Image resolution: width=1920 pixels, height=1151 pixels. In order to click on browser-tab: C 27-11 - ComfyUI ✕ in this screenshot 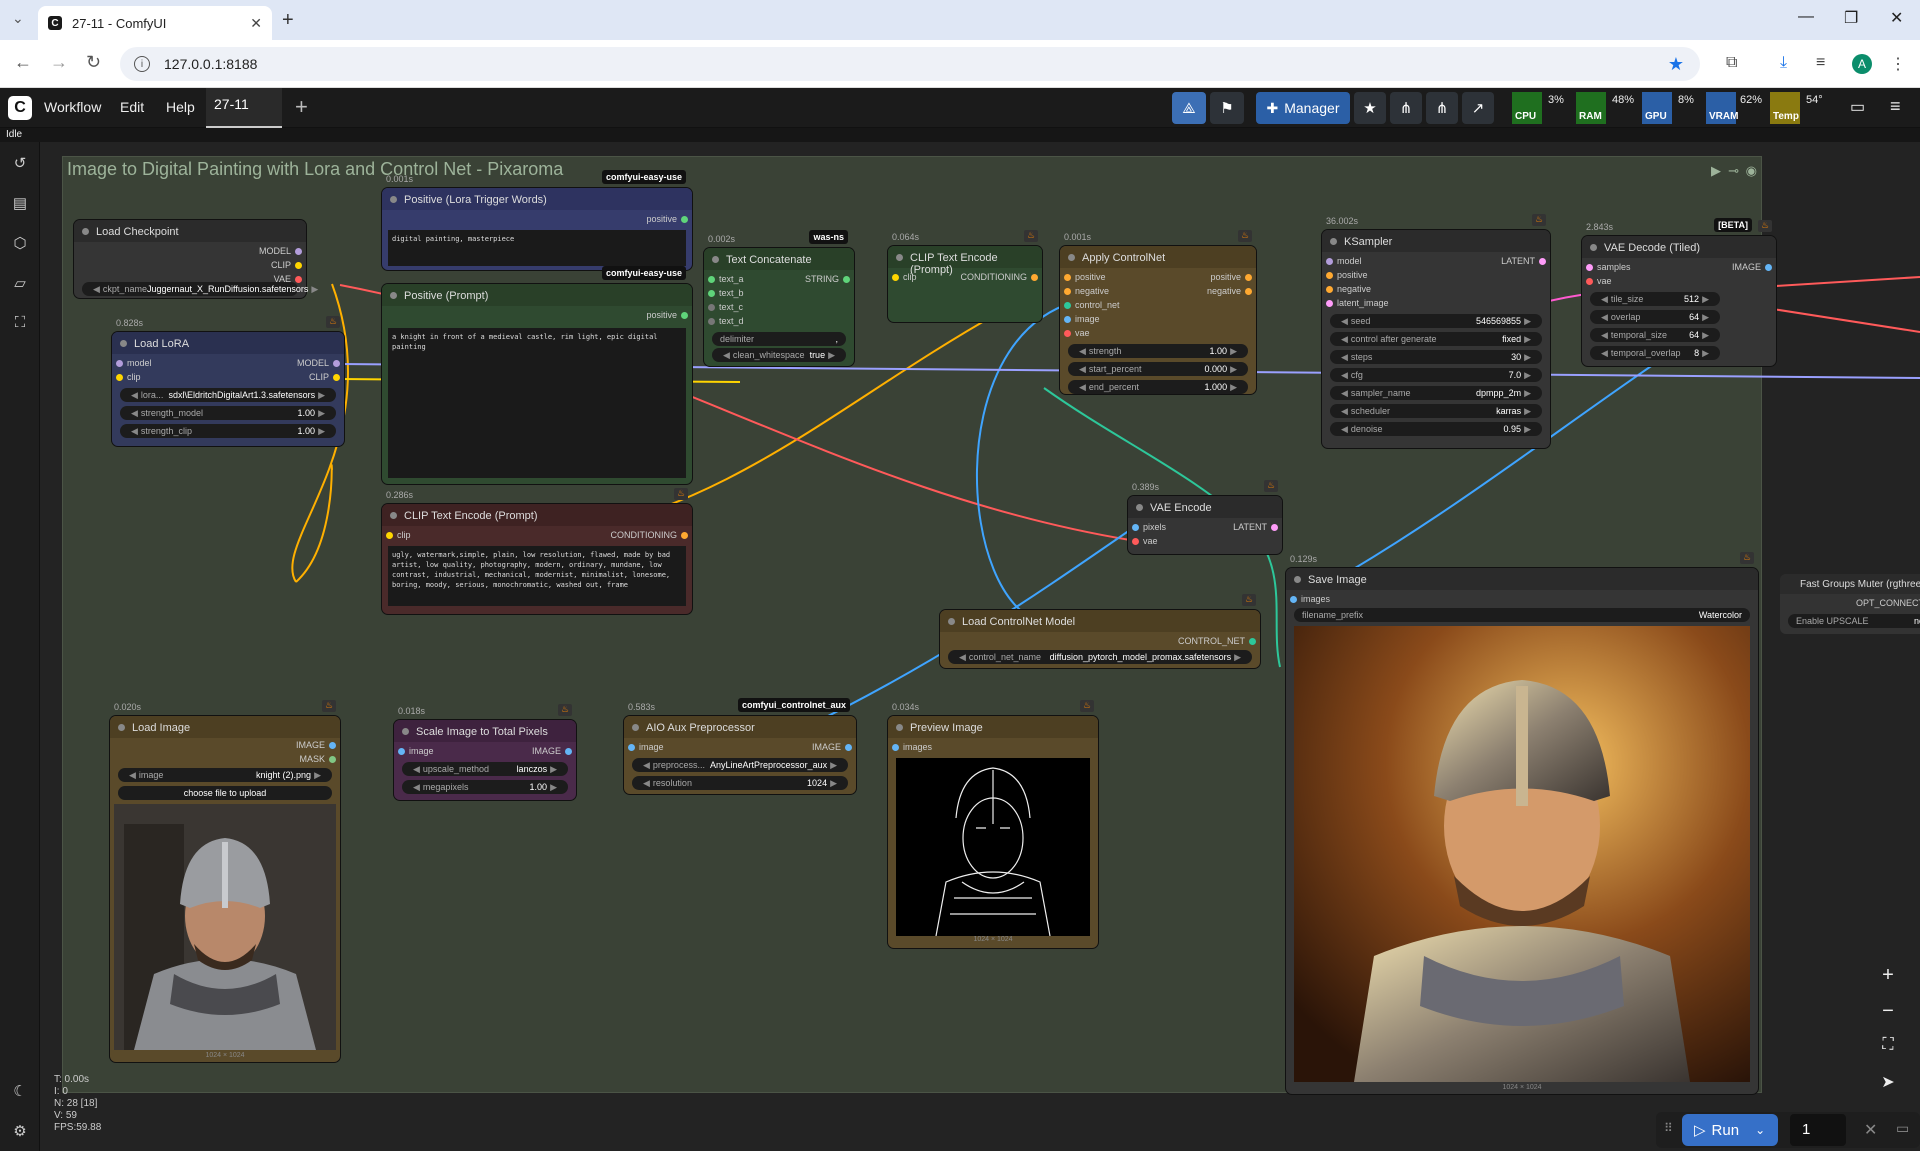, I will do `click(155, 23)`.